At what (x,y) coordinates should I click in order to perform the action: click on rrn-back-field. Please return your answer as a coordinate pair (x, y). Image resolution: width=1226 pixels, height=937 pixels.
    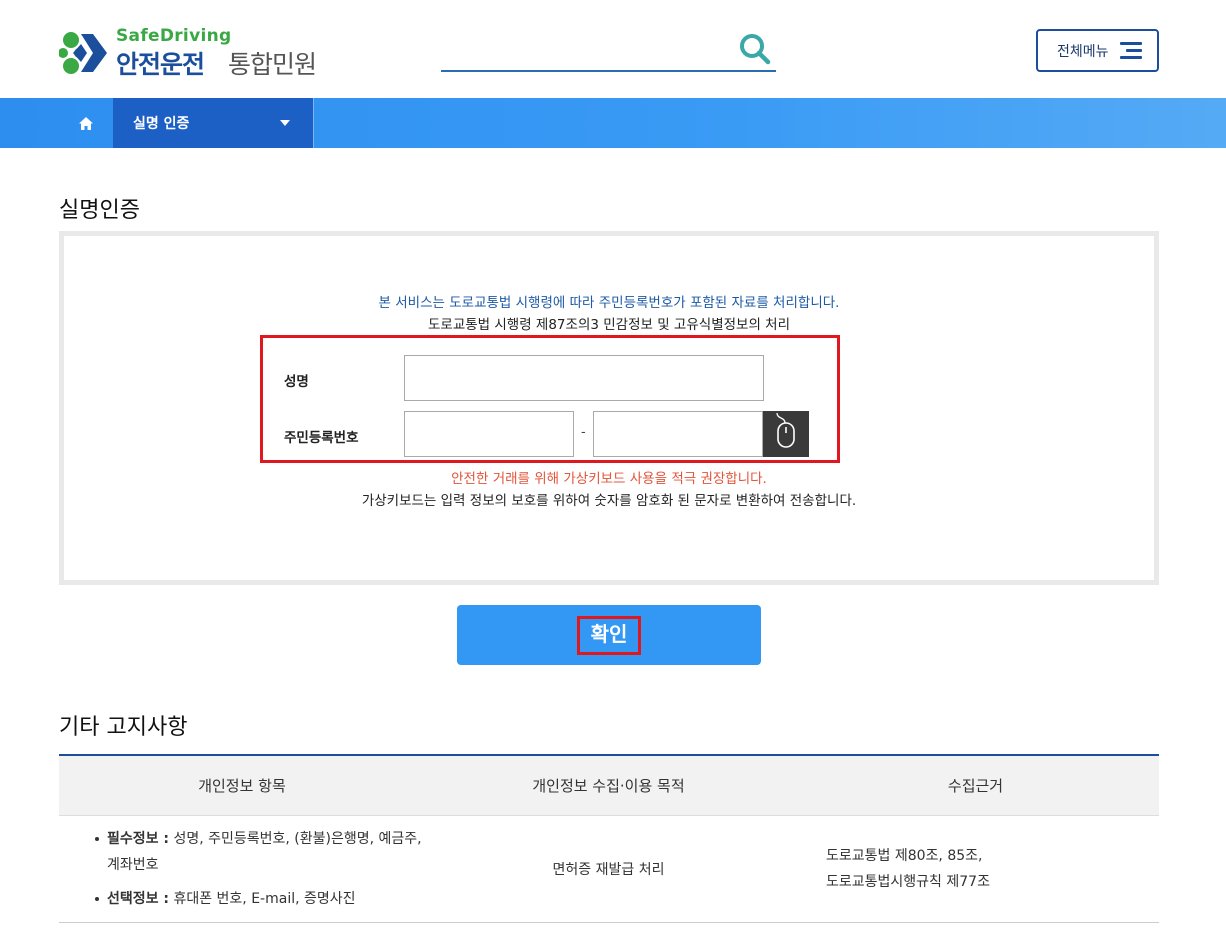
    Looking at the image, I should click on (678, 434).